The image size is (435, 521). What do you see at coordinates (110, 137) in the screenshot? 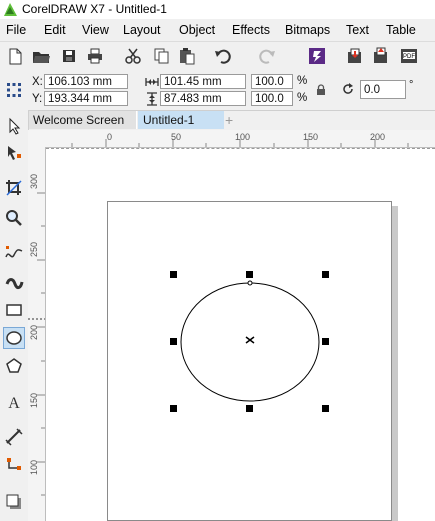
I see `h-ruler-label: 0` at bounding box center [110, 137].